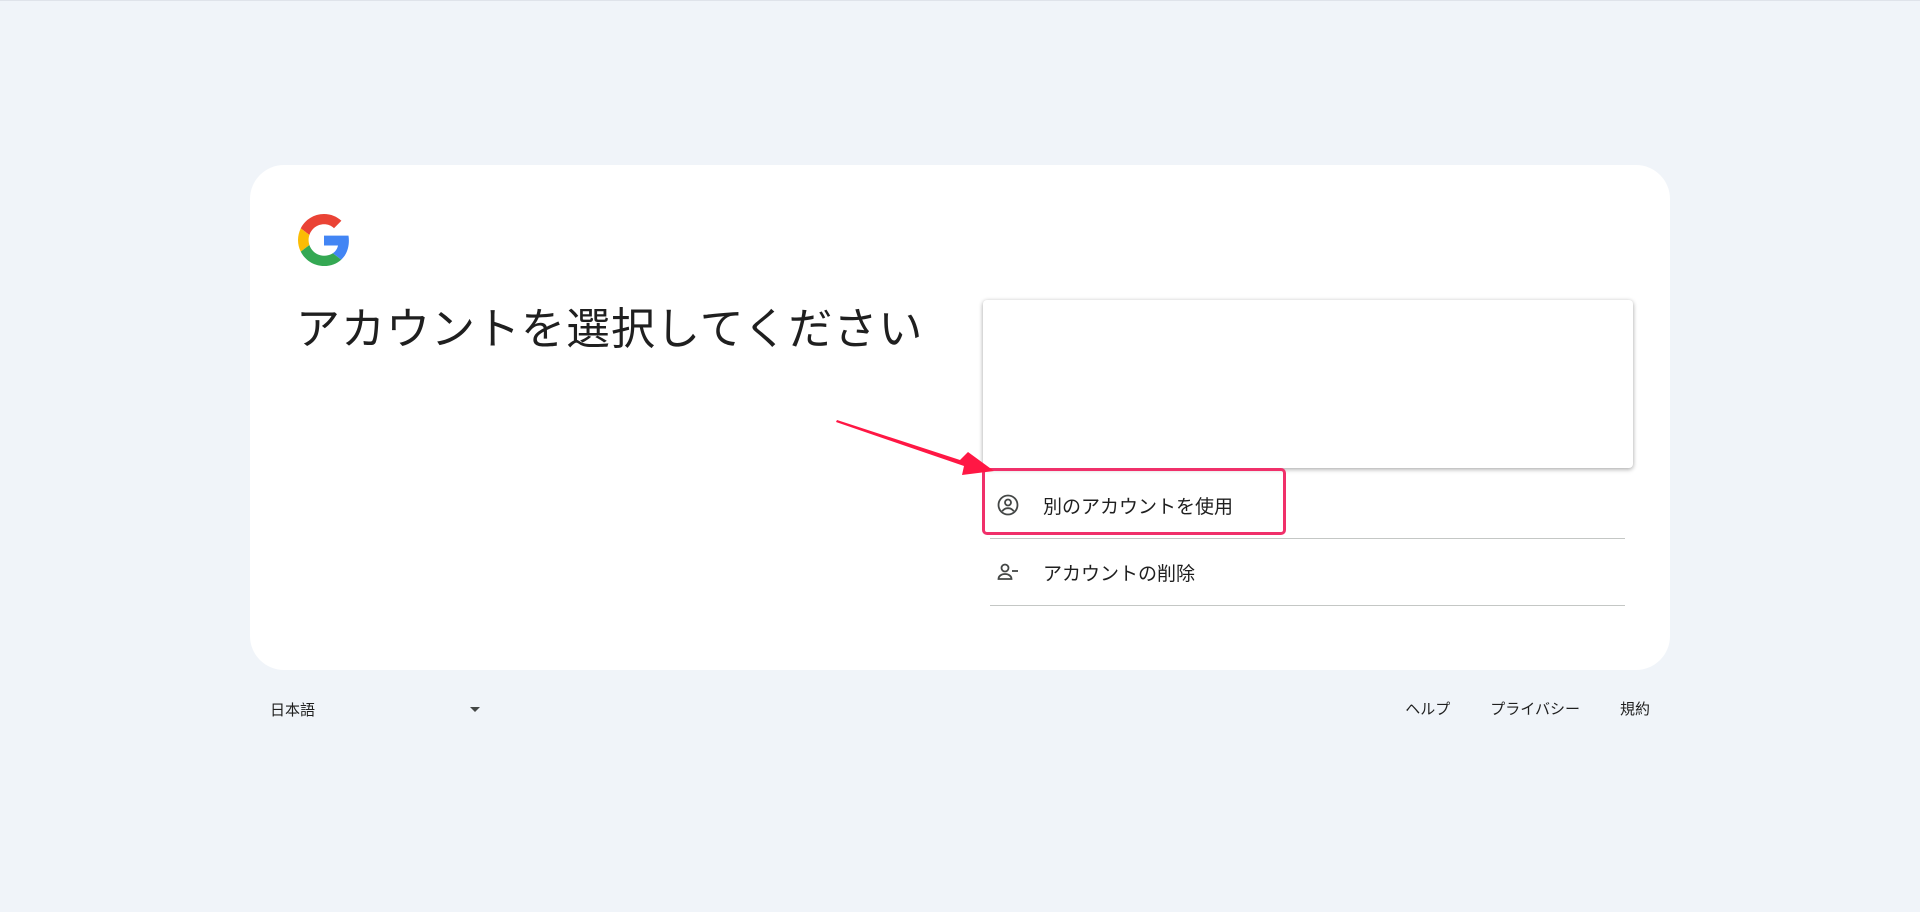 Image resolution: width=1920 pixels, height=912 pixels. Describe the element at coordinates (1008, 572) in the screenshot. I see `person-remove-icon` at that location.